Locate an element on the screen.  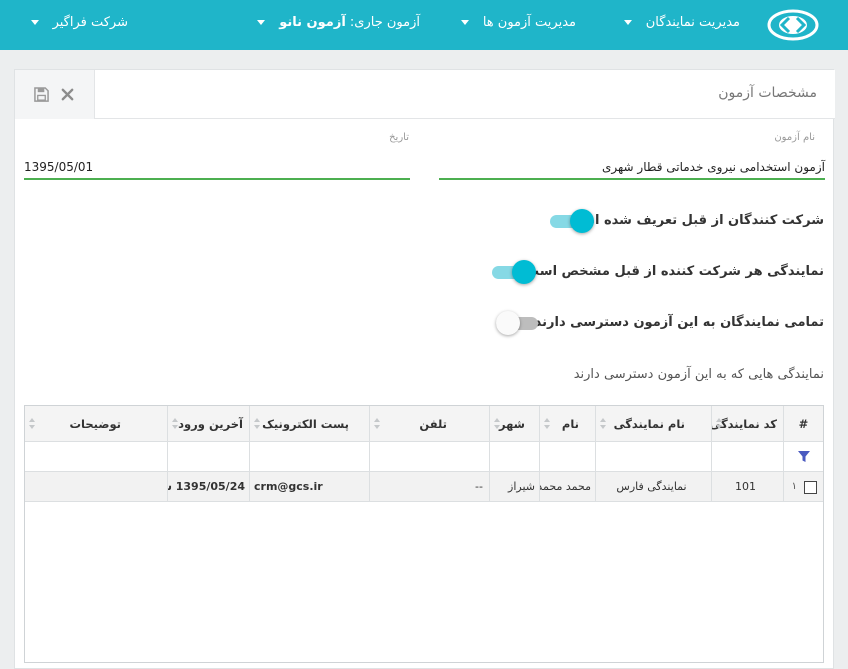
panel-toolbar is located at coordinates (55, 94).